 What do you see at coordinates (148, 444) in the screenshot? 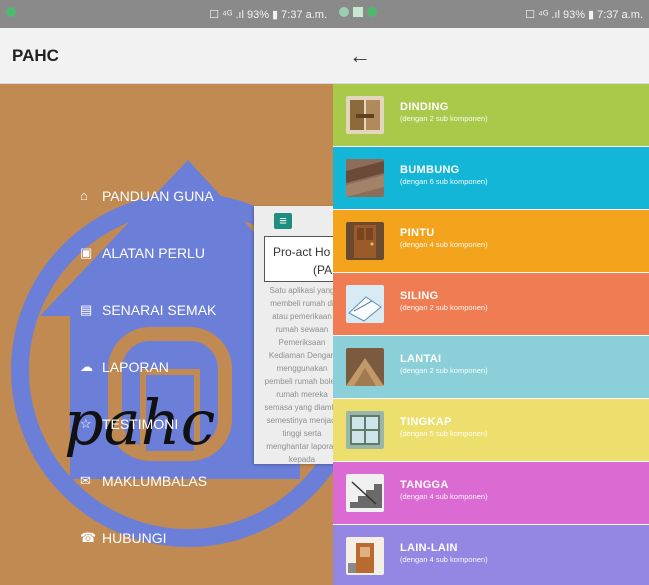
I see `menu-item-testimoni: ☆ TESTIMONI` at bounding box center [148, 444].